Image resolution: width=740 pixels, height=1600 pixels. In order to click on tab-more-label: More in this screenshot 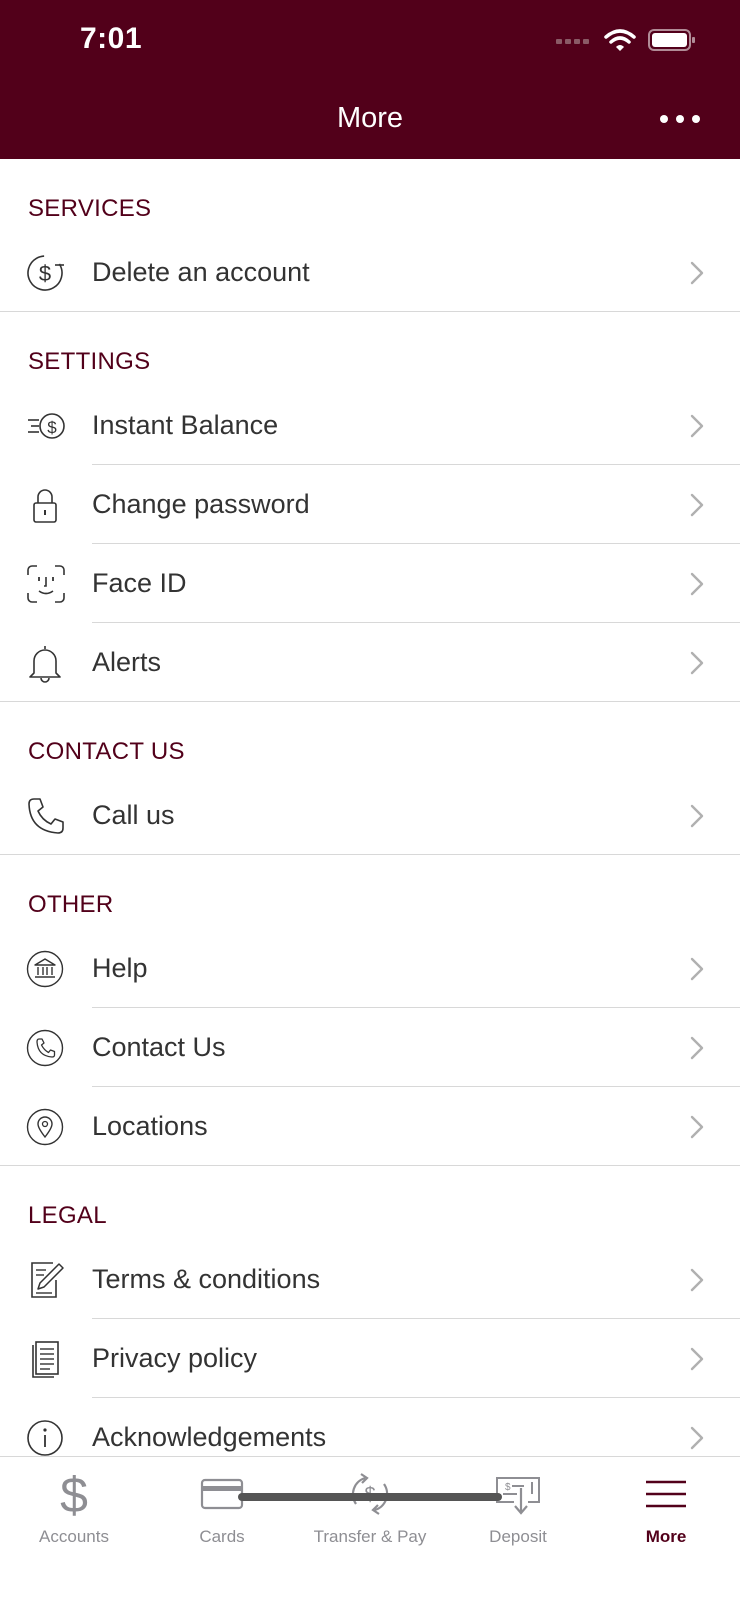, I will do `click(666, 1536)`.